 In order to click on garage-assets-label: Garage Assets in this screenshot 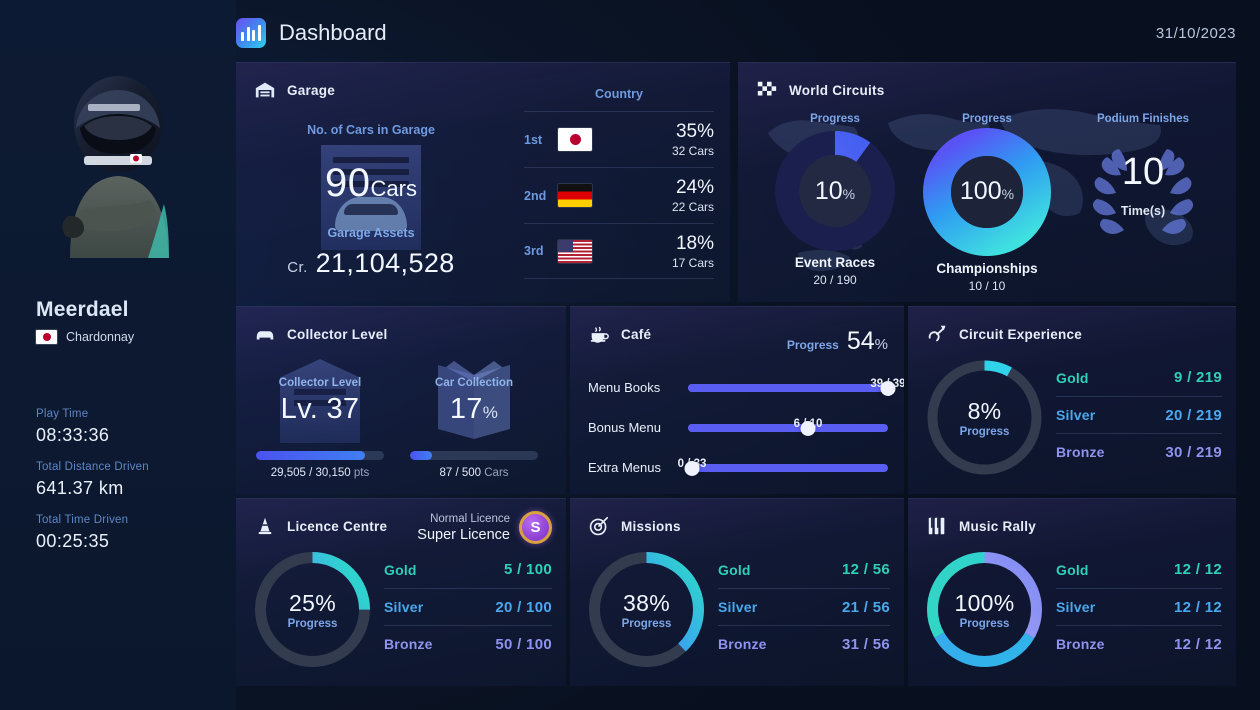, I will do `click(371, 233)`.